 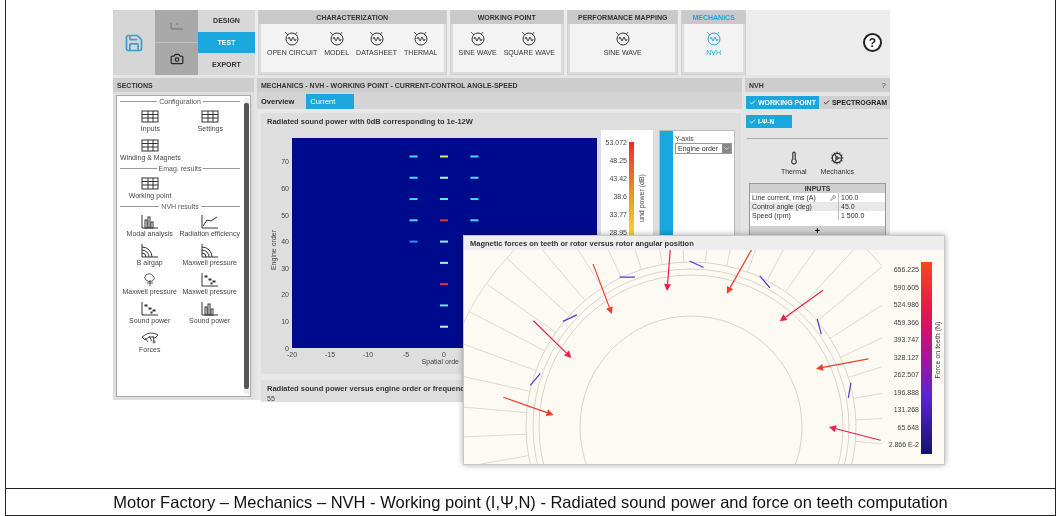 What do you see at coordinates (246, 246) in the screenshot?
I see `scrollbar` at bounding box center [246, 246].